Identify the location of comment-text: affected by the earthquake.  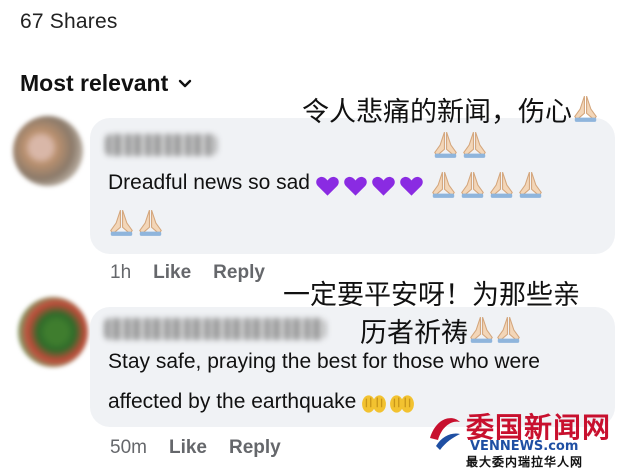
(261, 403).